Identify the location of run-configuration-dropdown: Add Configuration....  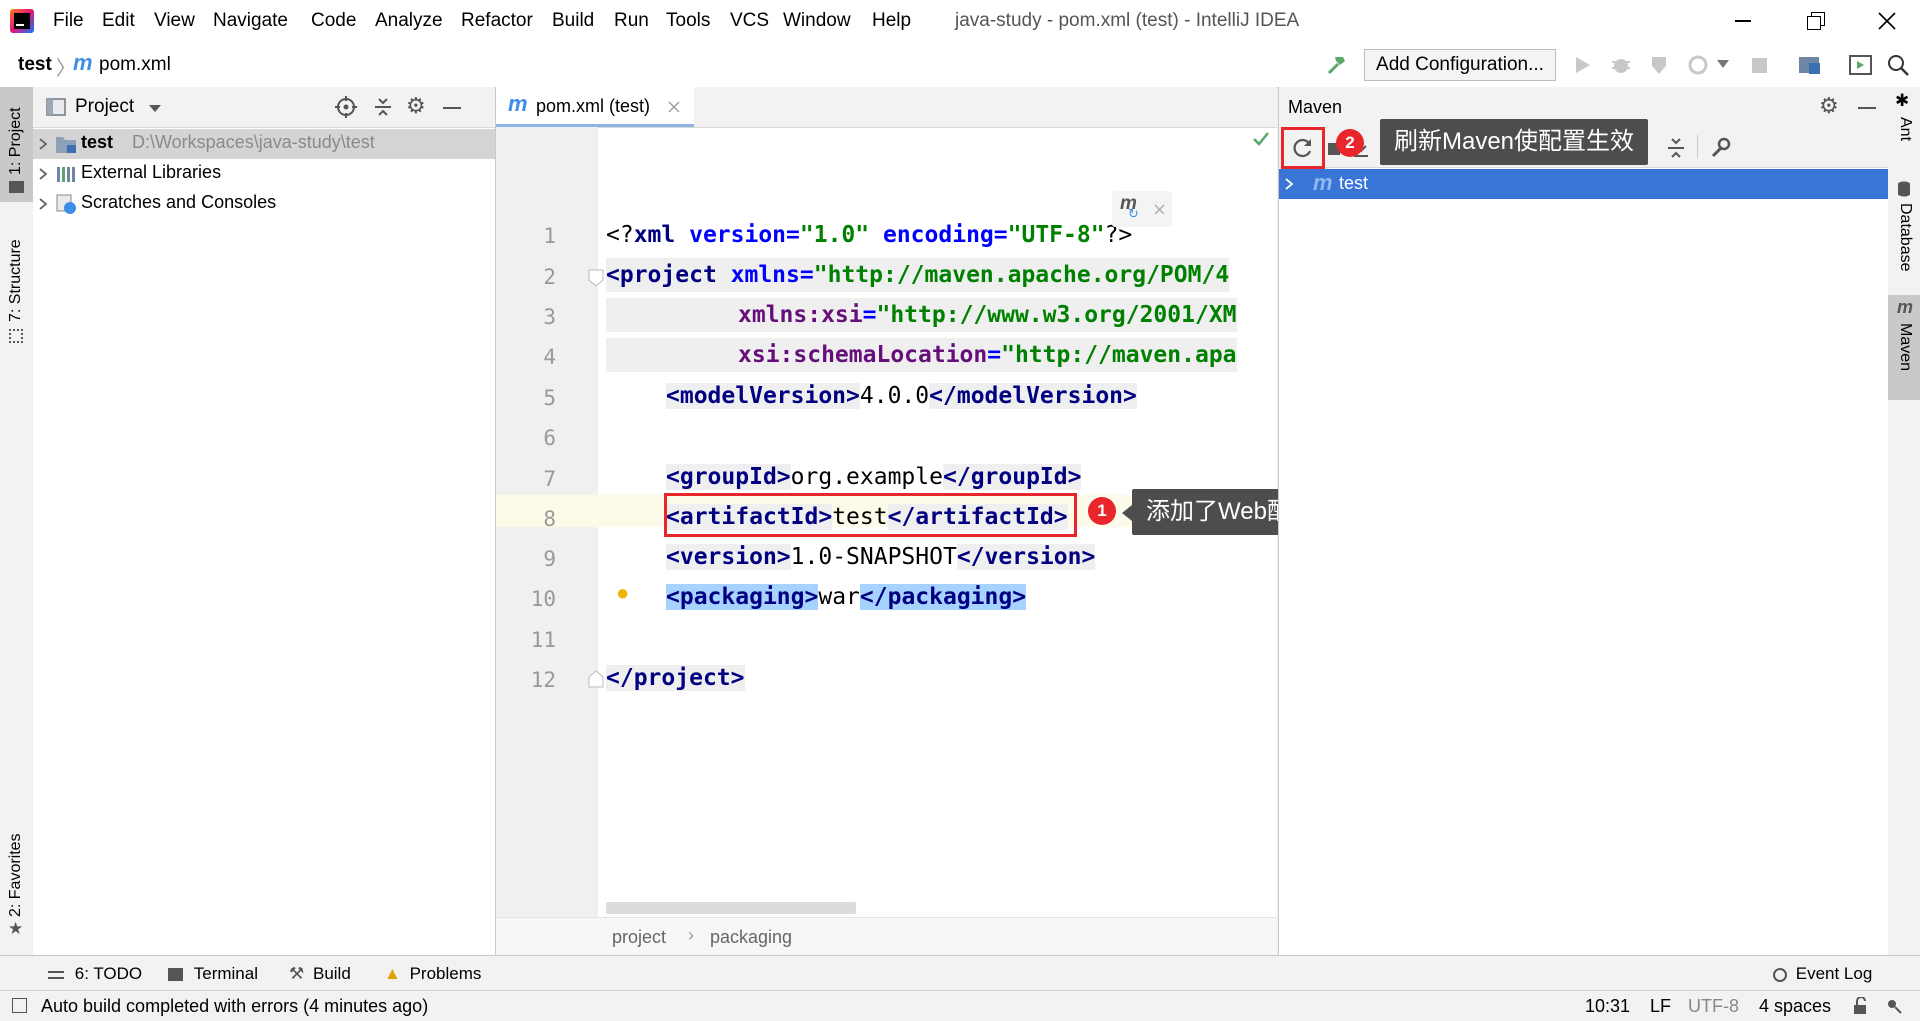
(1460, 65).